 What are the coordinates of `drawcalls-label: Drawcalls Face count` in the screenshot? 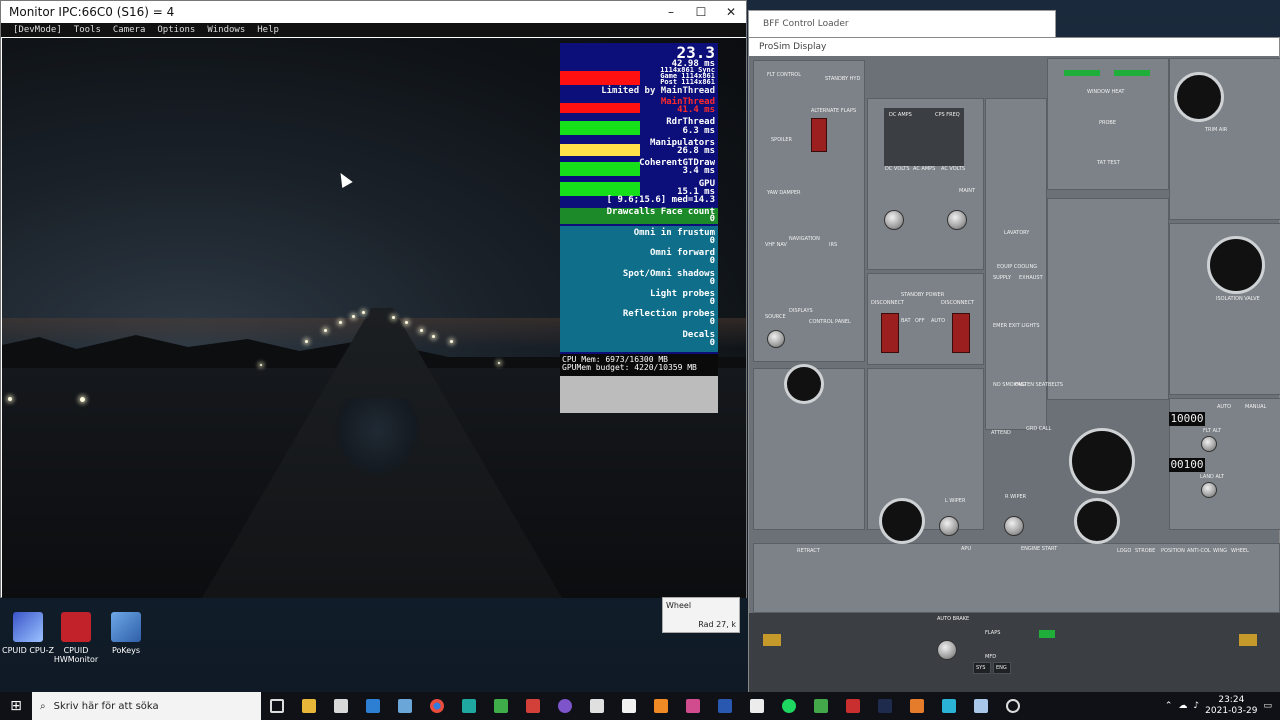 It's located at (660, 212).